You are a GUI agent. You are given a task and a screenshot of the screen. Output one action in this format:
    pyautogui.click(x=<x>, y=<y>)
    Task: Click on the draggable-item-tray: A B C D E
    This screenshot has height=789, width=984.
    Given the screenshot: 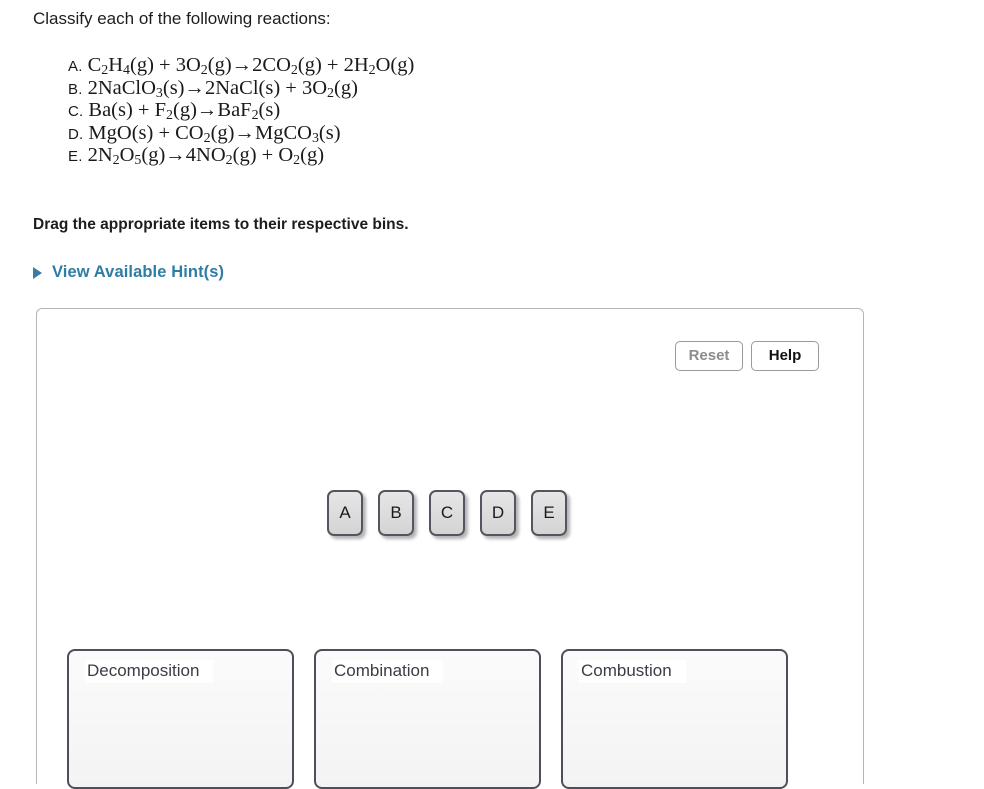 What is the action you would take?
    pyautogui.click(x=447, y=513)
    